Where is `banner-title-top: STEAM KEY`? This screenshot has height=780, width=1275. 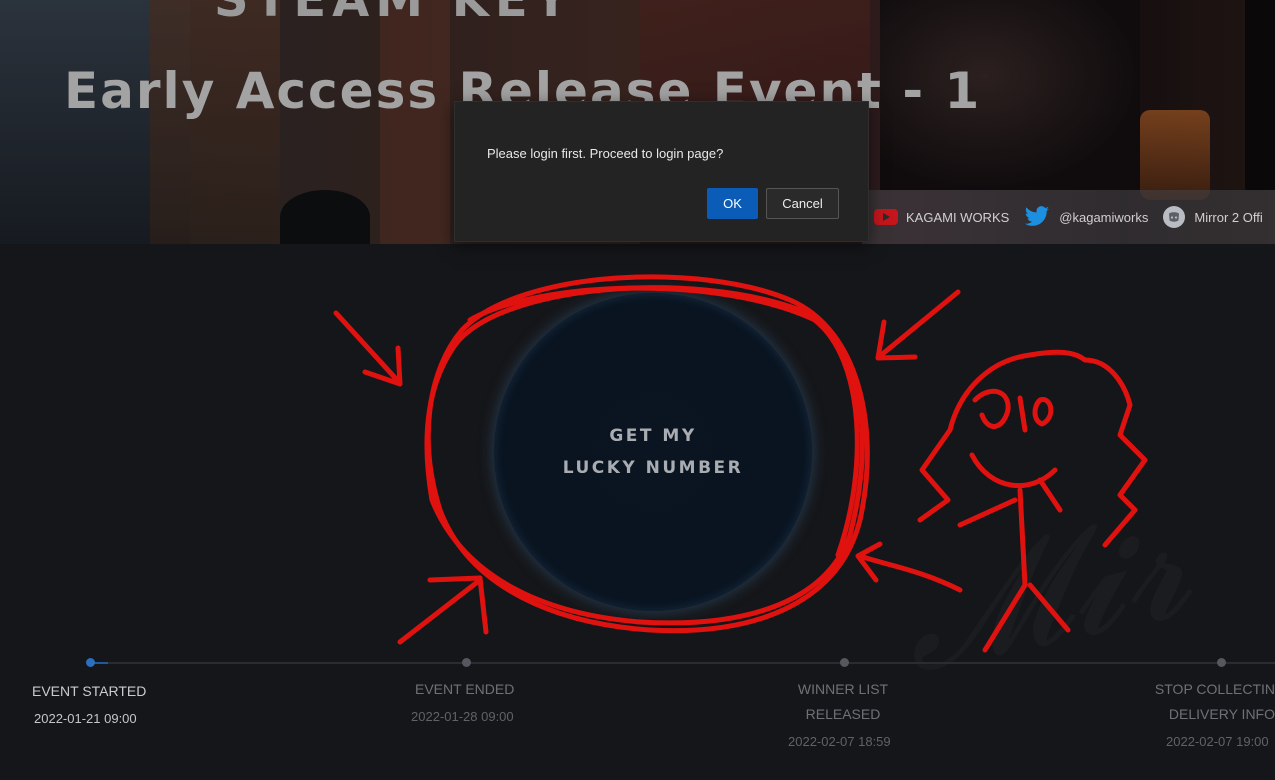
banner-title-top: STEAM KEY is located at coordinates (394, 14).